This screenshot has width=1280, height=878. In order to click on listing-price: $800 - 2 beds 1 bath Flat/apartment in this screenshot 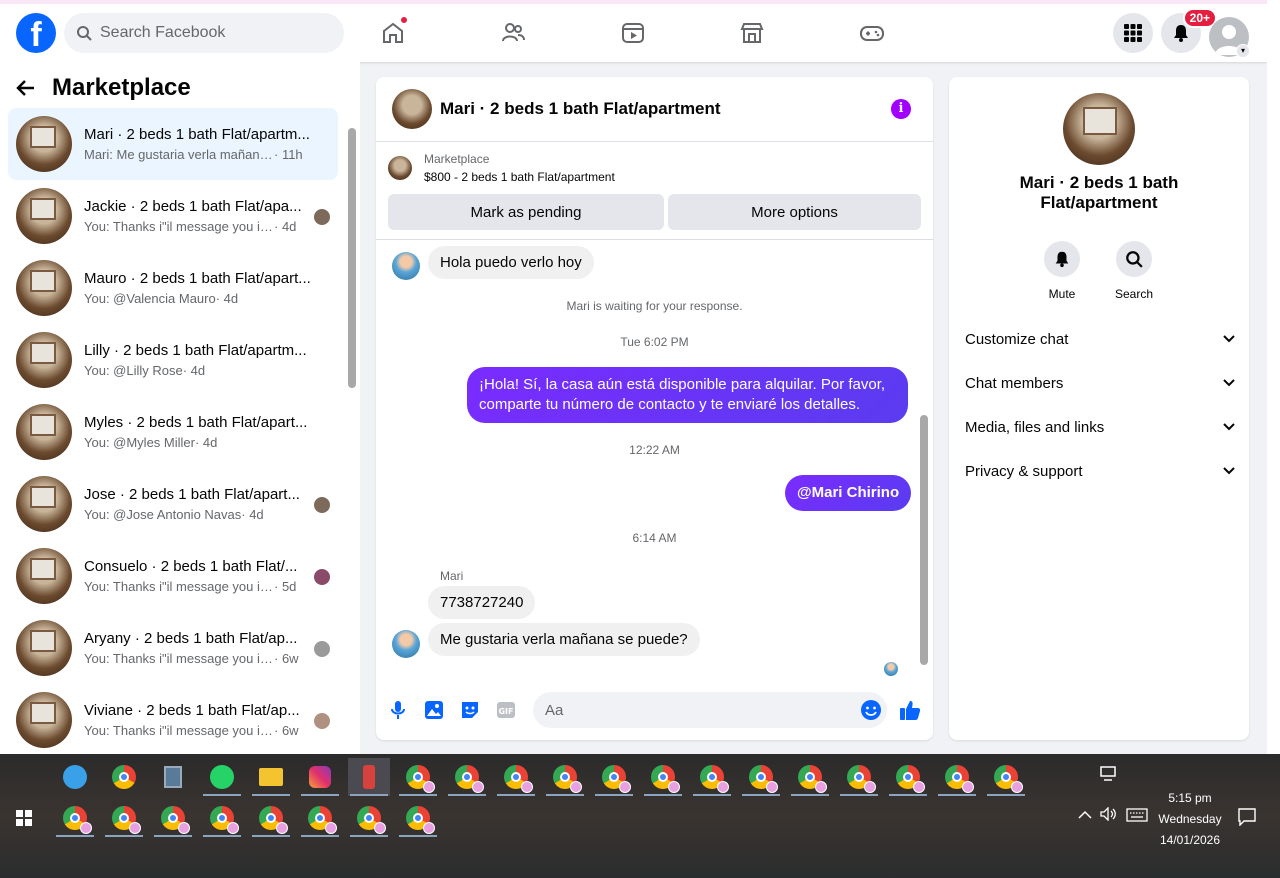, I will do `click(519, 177)`.